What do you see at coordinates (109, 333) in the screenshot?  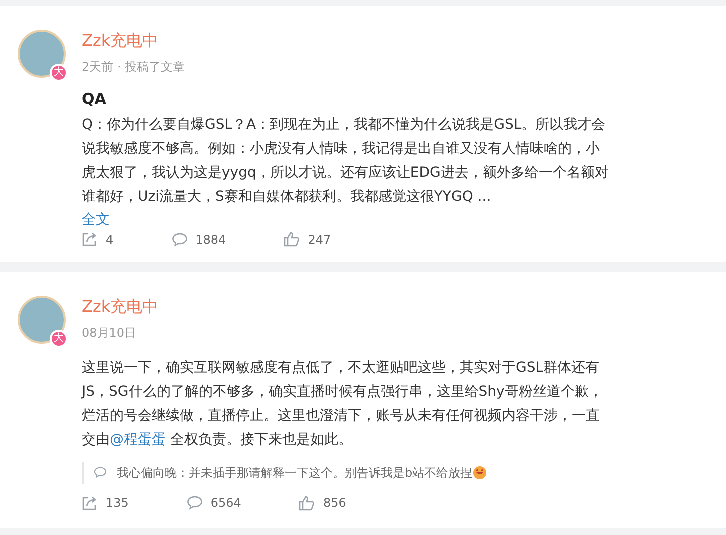 I see `post-meta: 08月10日` at bounding box center [109, 333].